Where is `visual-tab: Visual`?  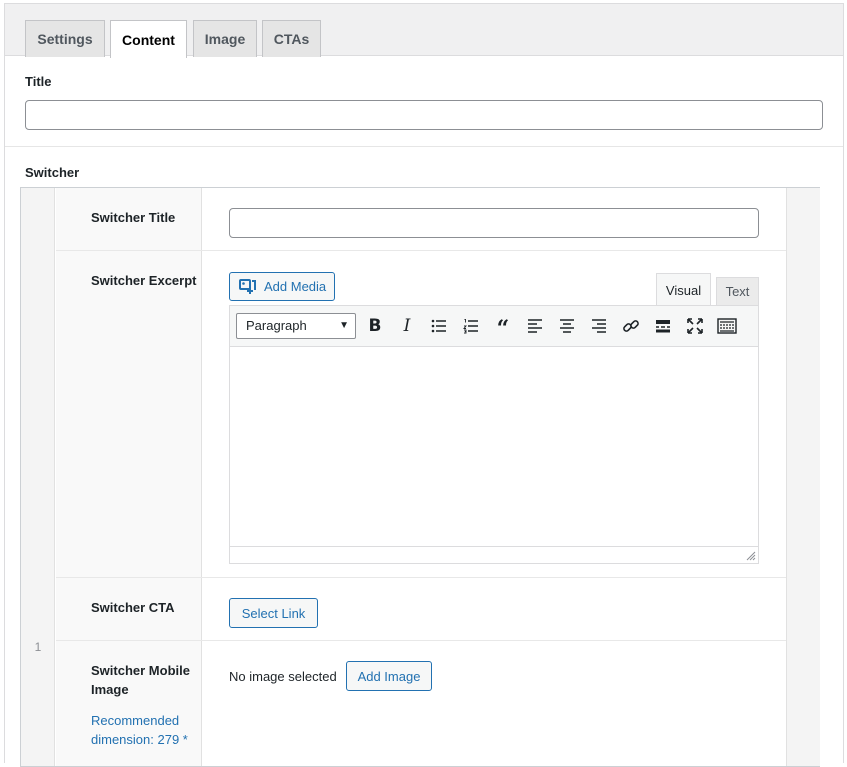 visual-tab: Visual is located at coordinates (683, 289).